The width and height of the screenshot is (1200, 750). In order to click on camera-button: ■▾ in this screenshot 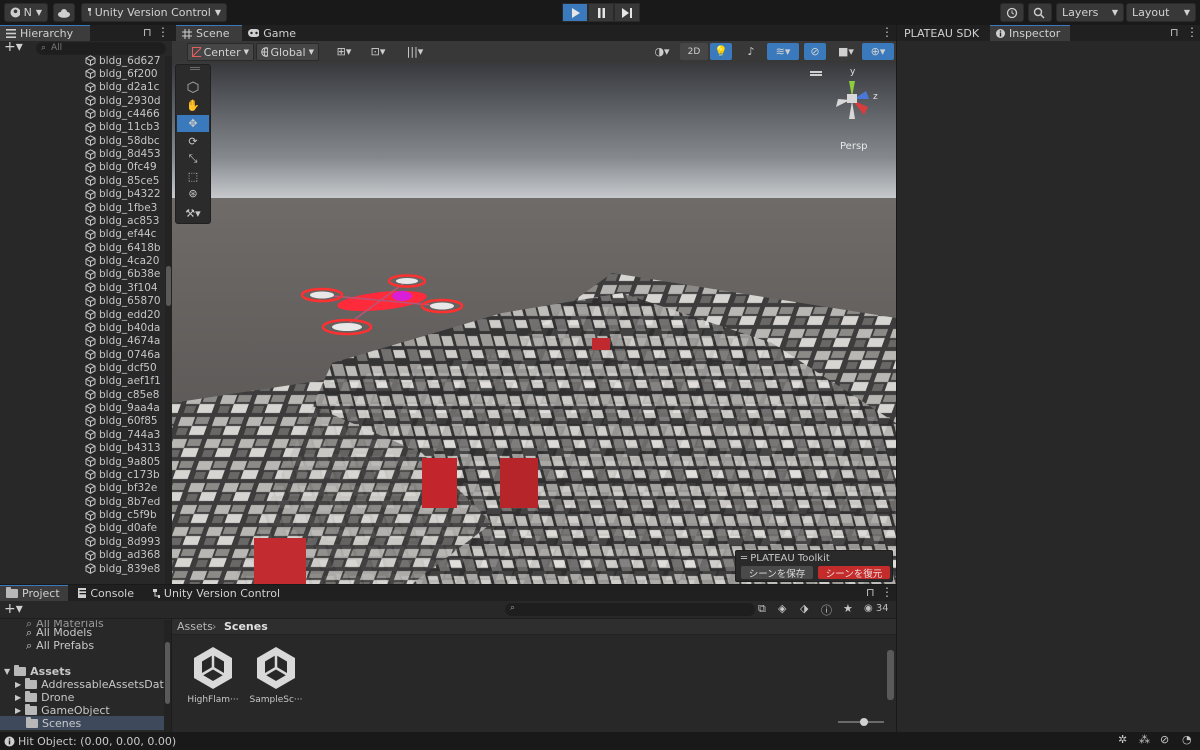, I will do `click(846, 51)`.